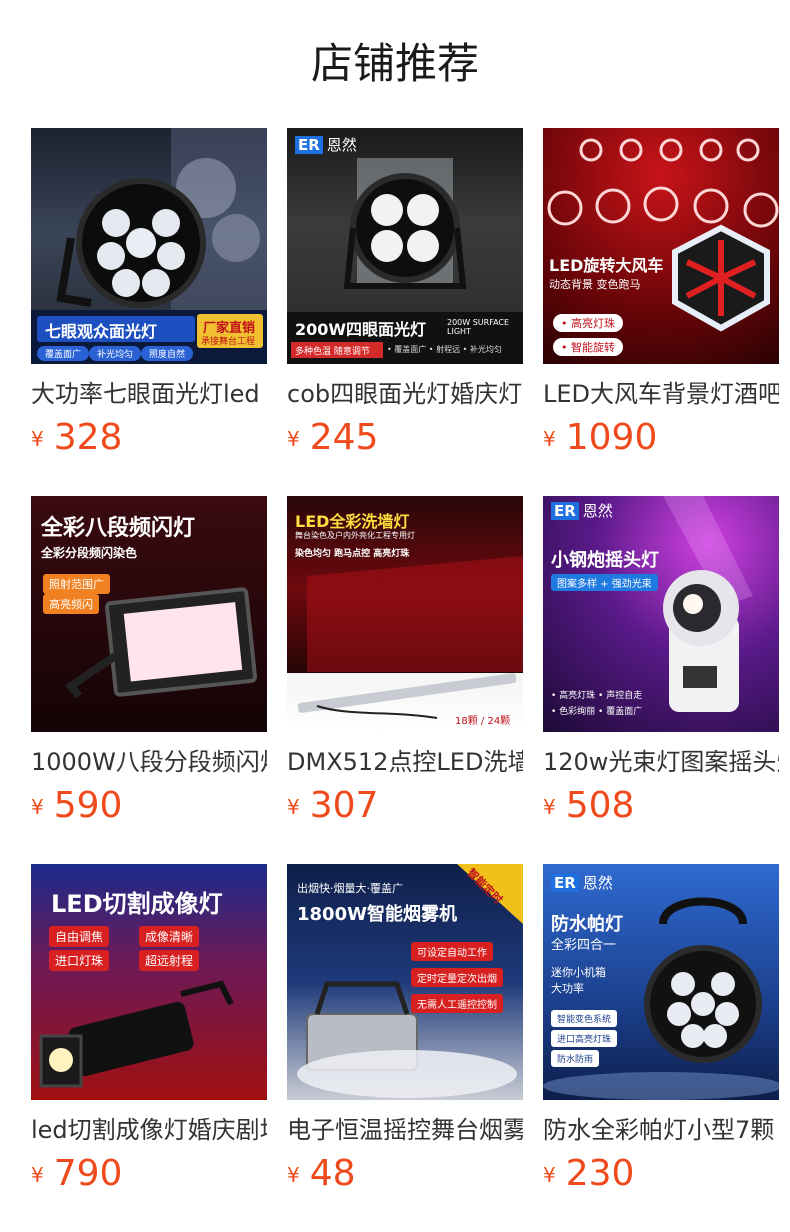 This screenshot has width=790, height=1232. Describe the element at coordinates (332, 1173) in the screenshot. I see `price-value: 48` at that location.